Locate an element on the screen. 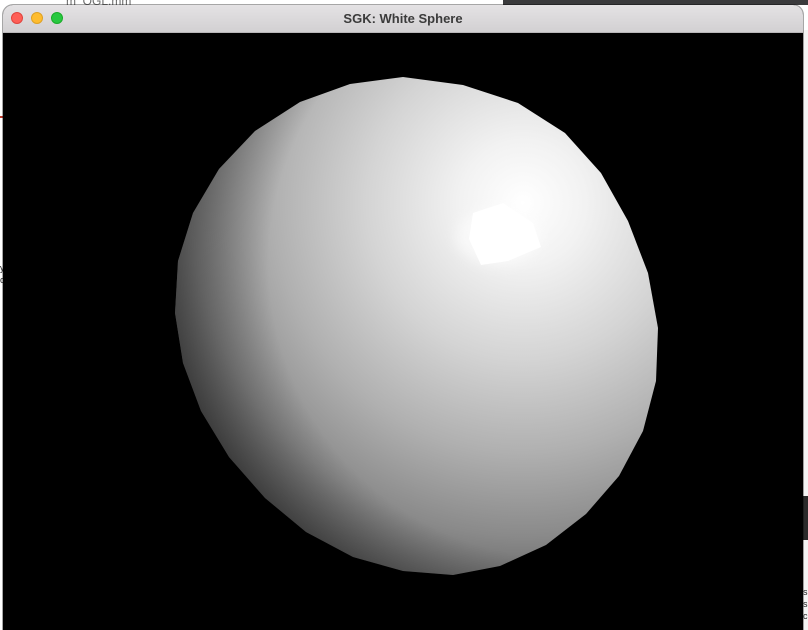 Image resolution: width=808 pixels, height=630 pixels. window-title: SGK: White Sphere is located at coordinates (403, 18).